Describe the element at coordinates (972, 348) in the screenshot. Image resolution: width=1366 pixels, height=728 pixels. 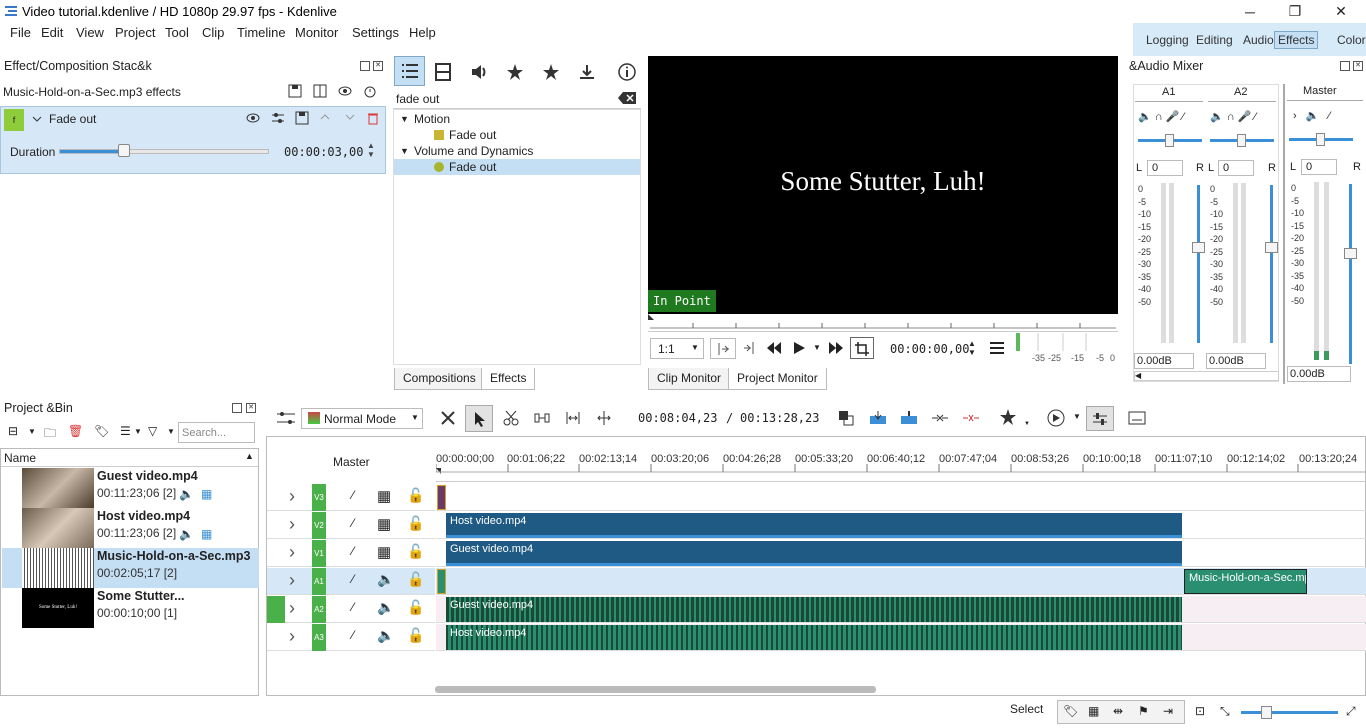
I see `timecode-spinner: ▲ ▼` at that location.